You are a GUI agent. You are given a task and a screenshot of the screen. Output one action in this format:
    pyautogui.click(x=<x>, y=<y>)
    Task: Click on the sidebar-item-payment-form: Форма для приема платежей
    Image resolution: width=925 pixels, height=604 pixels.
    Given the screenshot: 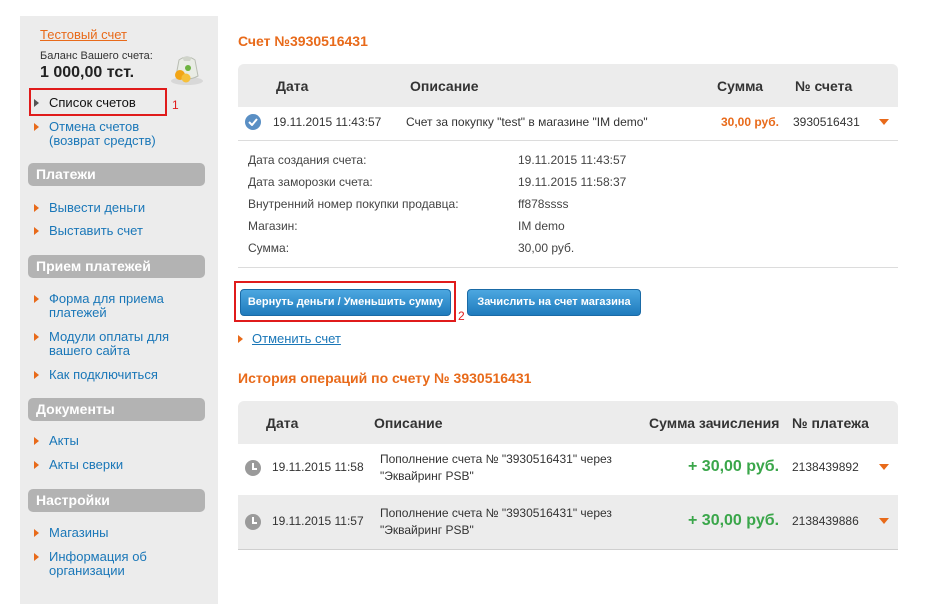 What is the action you would take?
    pyautogui.click(x=109, y=306)
    